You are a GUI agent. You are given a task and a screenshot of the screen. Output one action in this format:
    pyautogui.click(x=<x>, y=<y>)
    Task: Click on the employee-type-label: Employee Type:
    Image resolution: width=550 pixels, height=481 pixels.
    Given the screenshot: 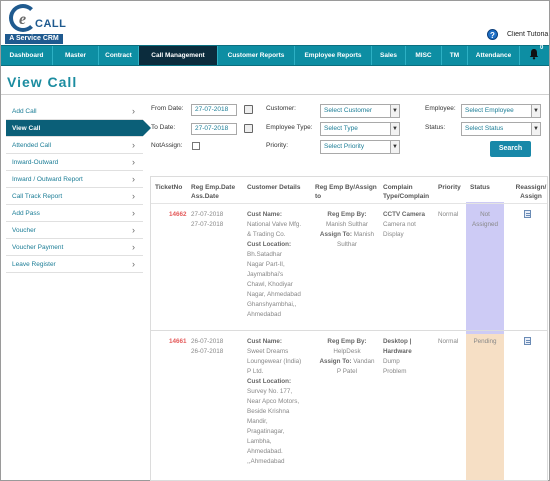 What is the action you would take?
    pyautogui.click(x=289, y=127)
    